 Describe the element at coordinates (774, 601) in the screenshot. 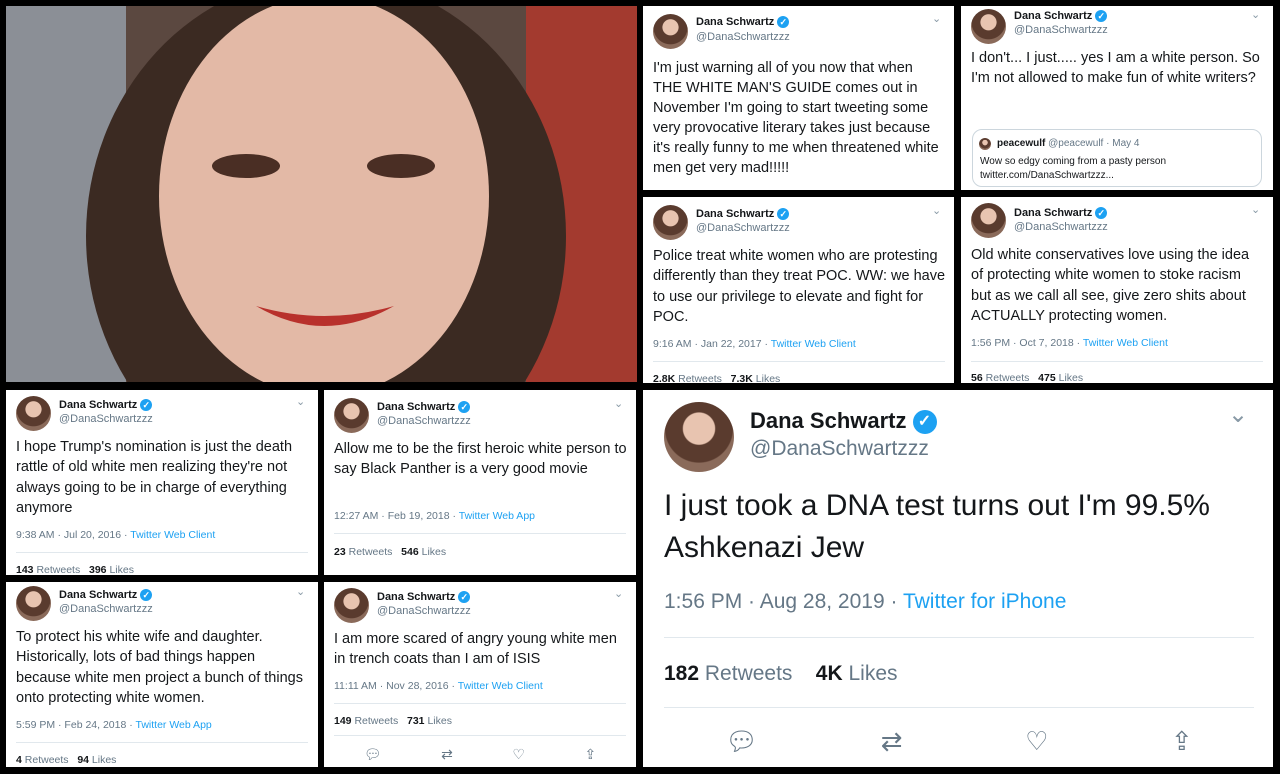

I see `timestamp: 1:56 PM · Aug 28, 2019` at that location.